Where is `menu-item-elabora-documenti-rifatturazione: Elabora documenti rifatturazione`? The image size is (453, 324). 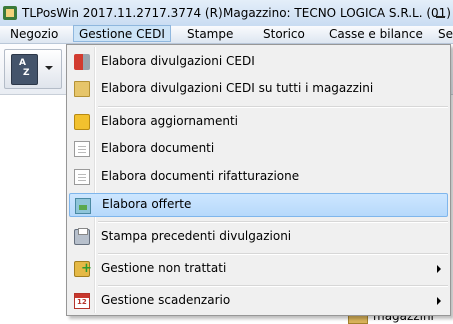
menu-item-elabora-documenti-rifatturazione: Elabora documenti rifatturazione is located at coordinates (258, 177).